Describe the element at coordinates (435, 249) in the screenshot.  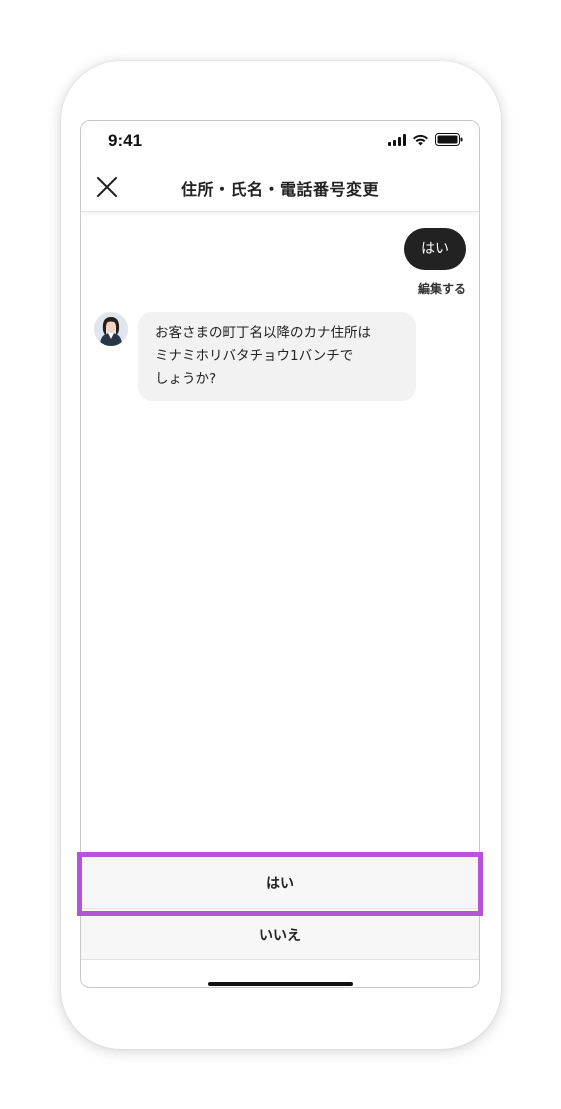
I see `user-message-bubble: はい` at that location.